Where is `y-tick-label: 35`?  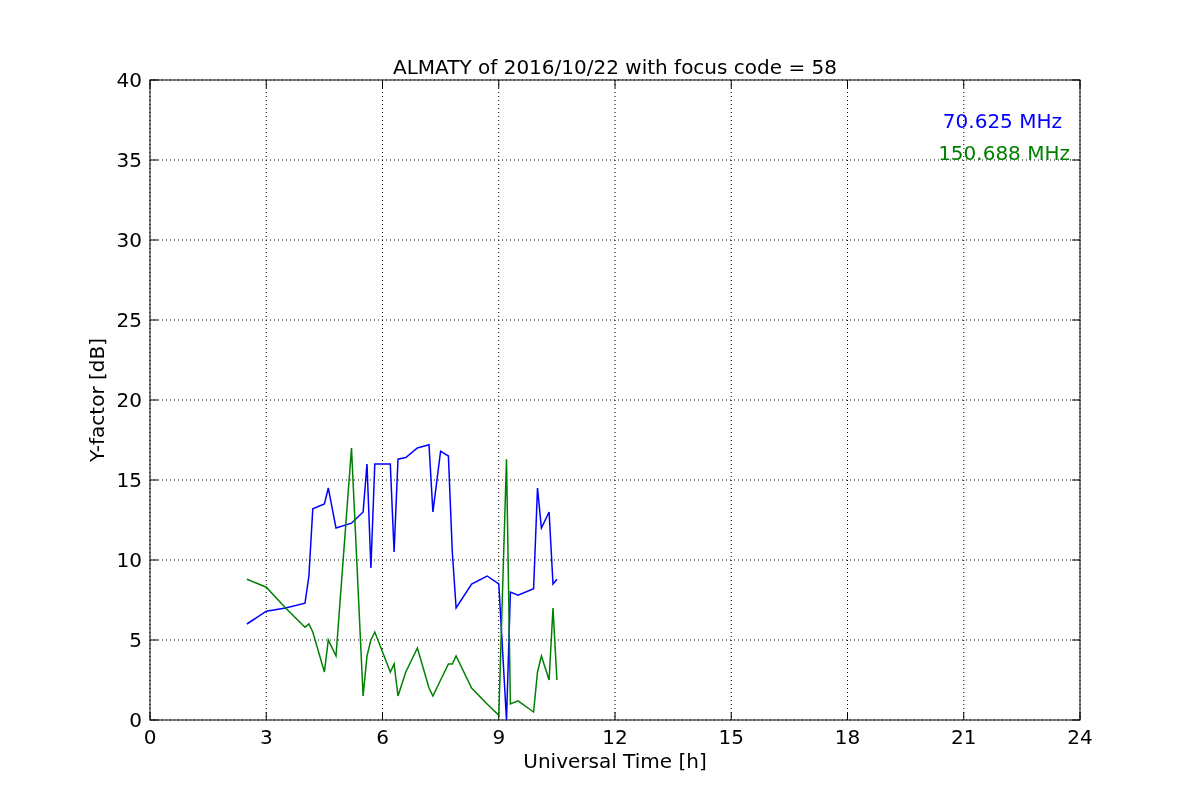 y-tick-label: 35 is located at coordinates (129, 160).